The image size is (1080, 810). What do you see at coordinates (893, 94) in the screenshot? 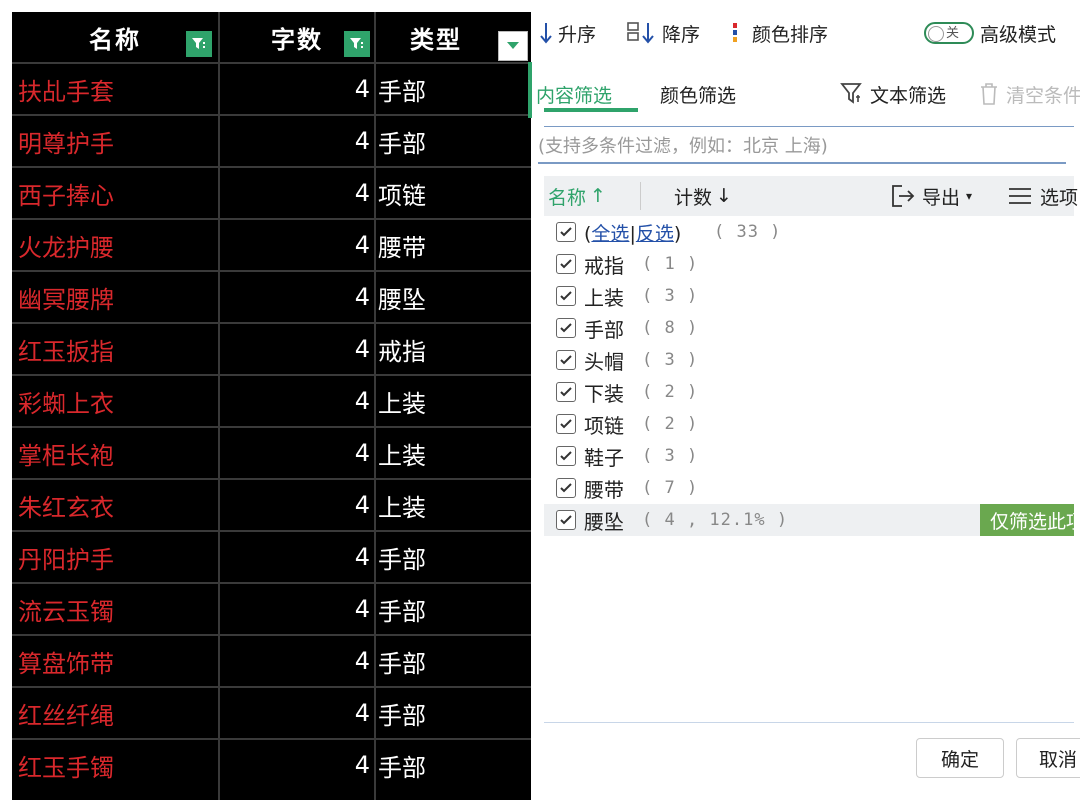
I see `text-filter-button: 文本筛选` at bounding box center [893, 94].